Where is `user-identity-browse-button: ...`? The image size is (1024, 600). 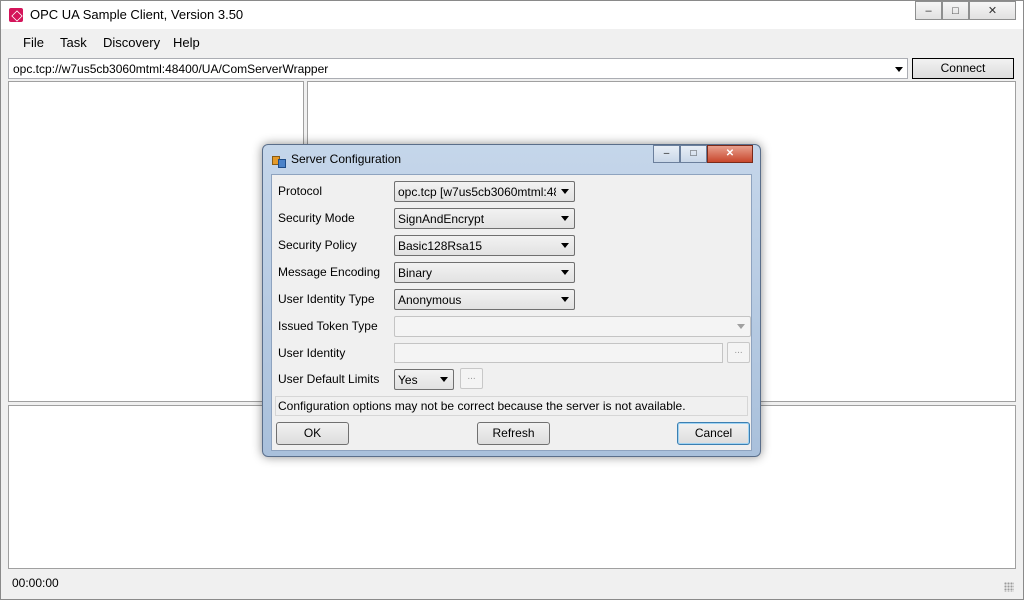 user-identity-browse-button: ... is located at coordinates (738, 352).